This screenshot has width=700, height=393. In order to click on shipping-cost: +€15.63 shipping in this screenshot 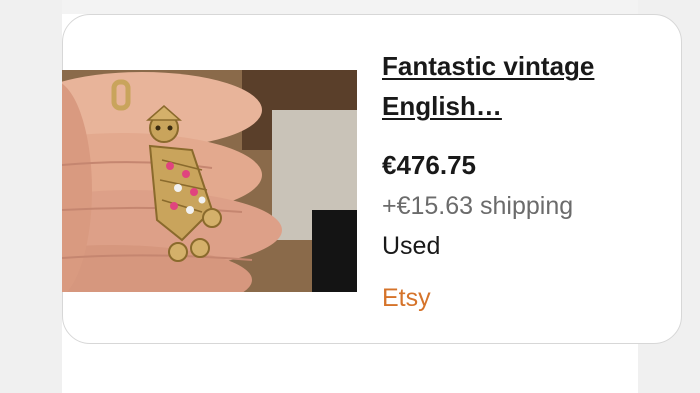, I will do `click(478, 206)`.